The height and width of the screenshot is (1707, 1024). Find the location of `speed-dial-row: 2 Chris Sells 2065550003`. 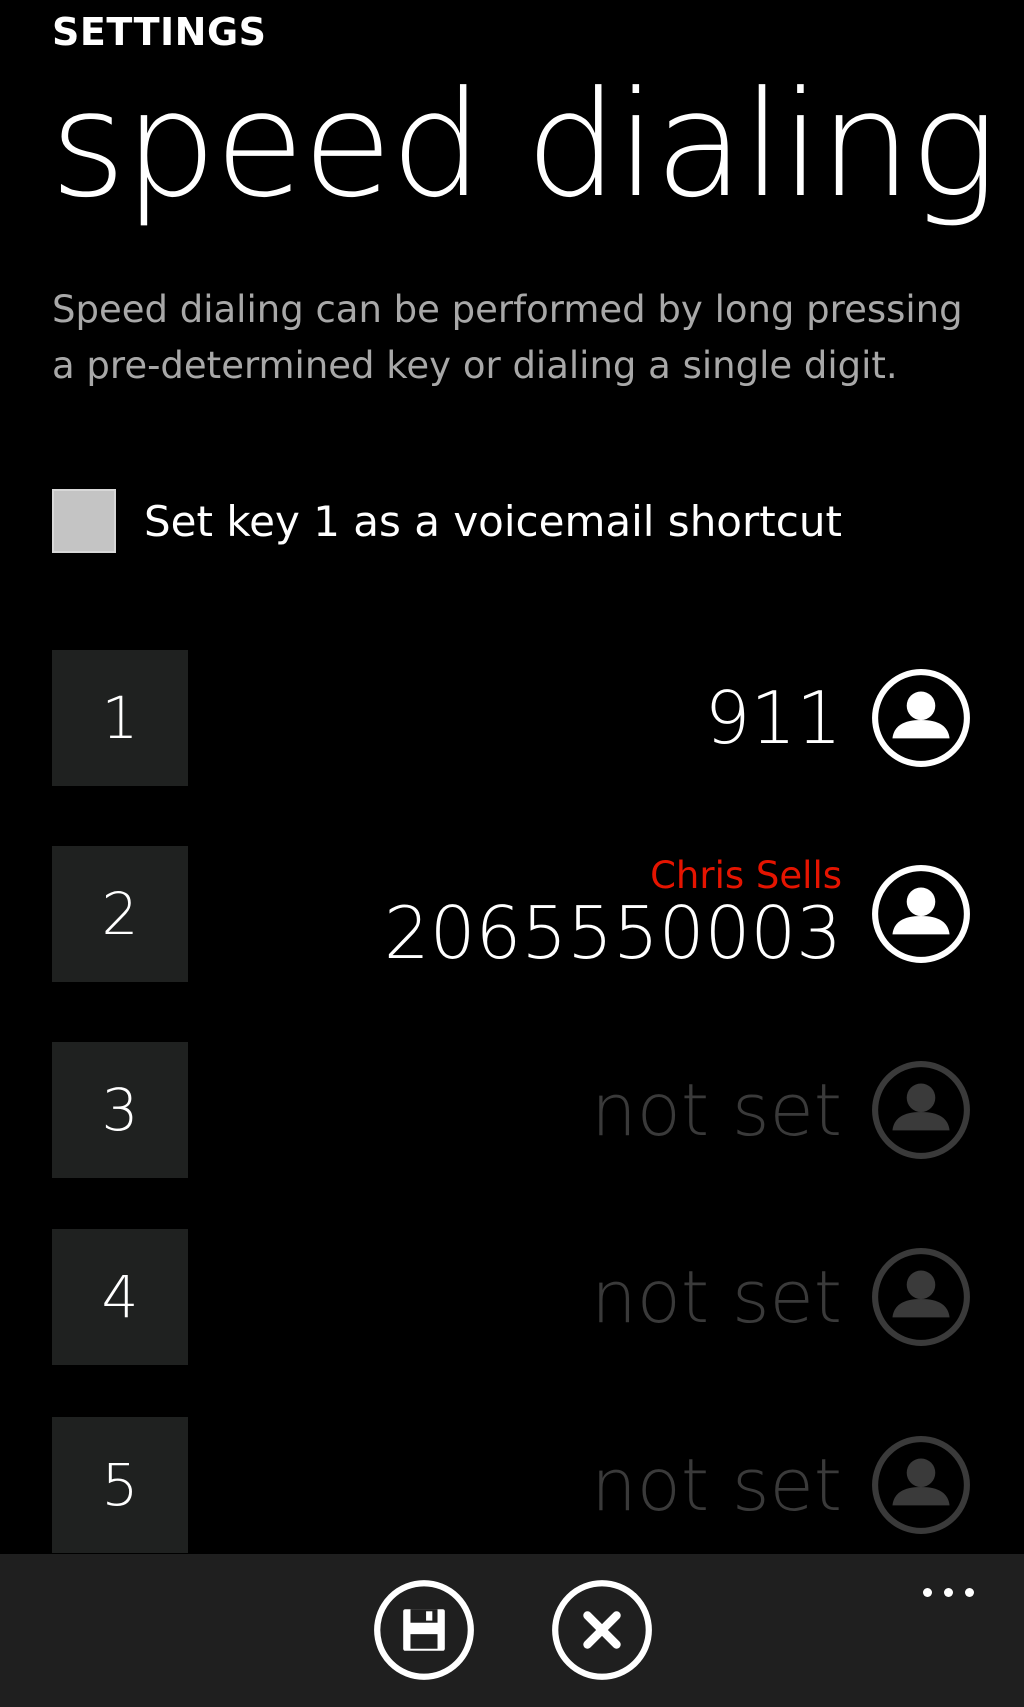

speed-dial-row: 2 Chris Sells 2065550003 is located at coordinates (512, 914).